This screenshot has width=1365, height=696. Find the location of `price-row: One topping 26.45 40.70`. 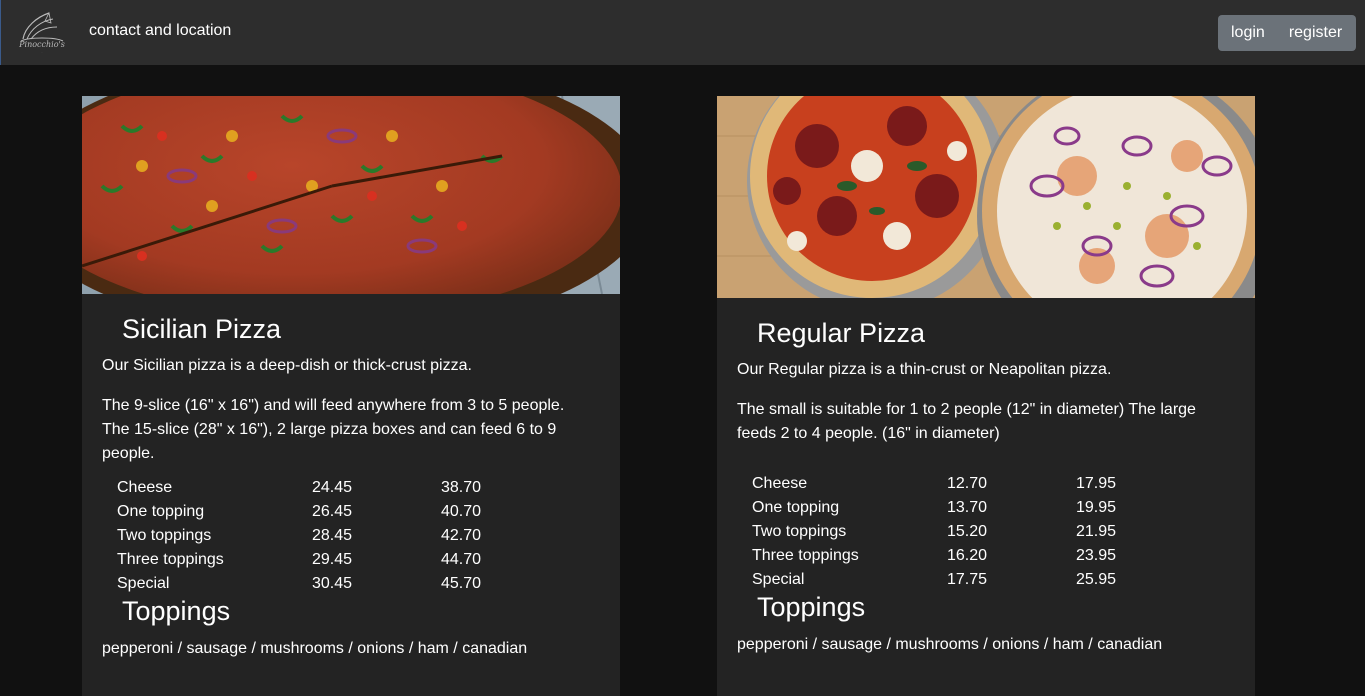

price-row: One topping 26.45 40.70 is located at coordinates (317, 512).